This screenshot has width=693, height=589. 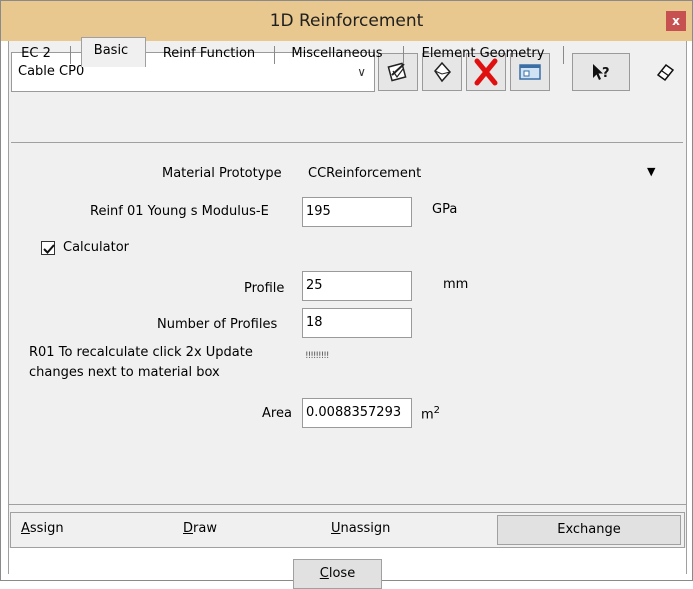 What do you see at coordinates (445, 209) in the screenshot?
I see `young-modulus-unit: GPa` at bounding box center [445, 209].